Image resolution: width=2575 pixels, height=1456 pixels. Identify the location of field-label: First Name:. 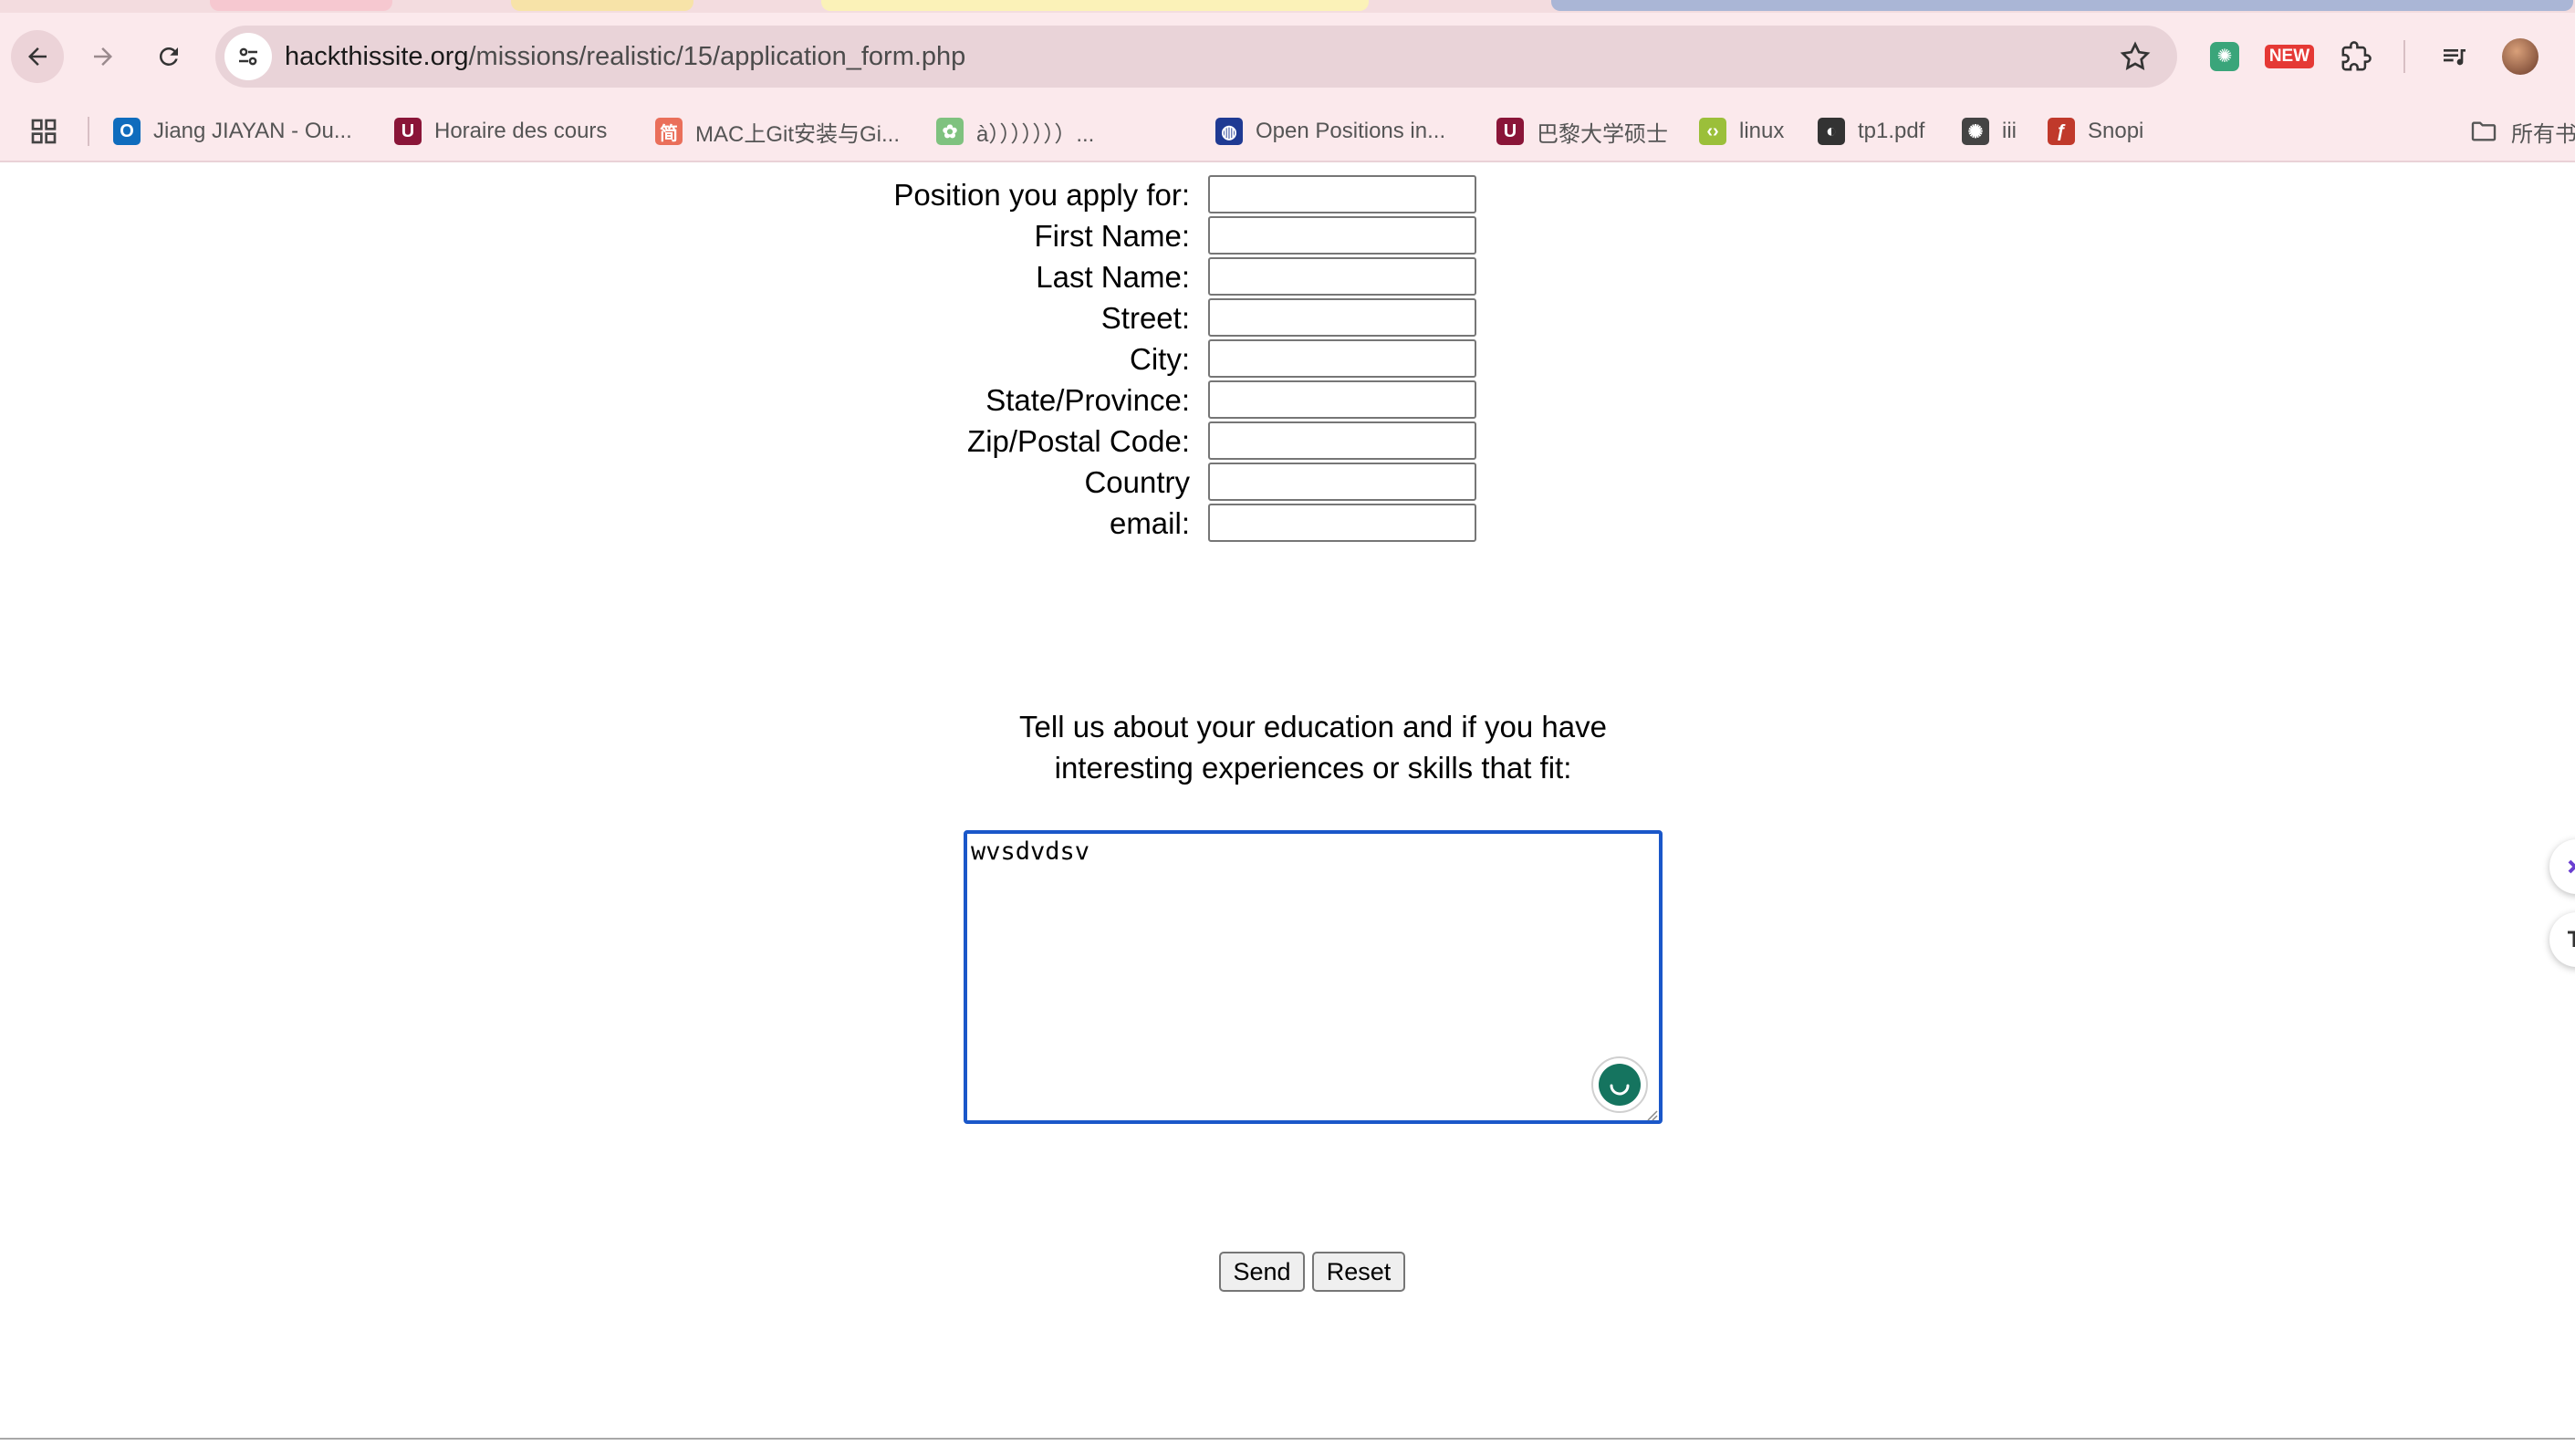
(1112, 236).